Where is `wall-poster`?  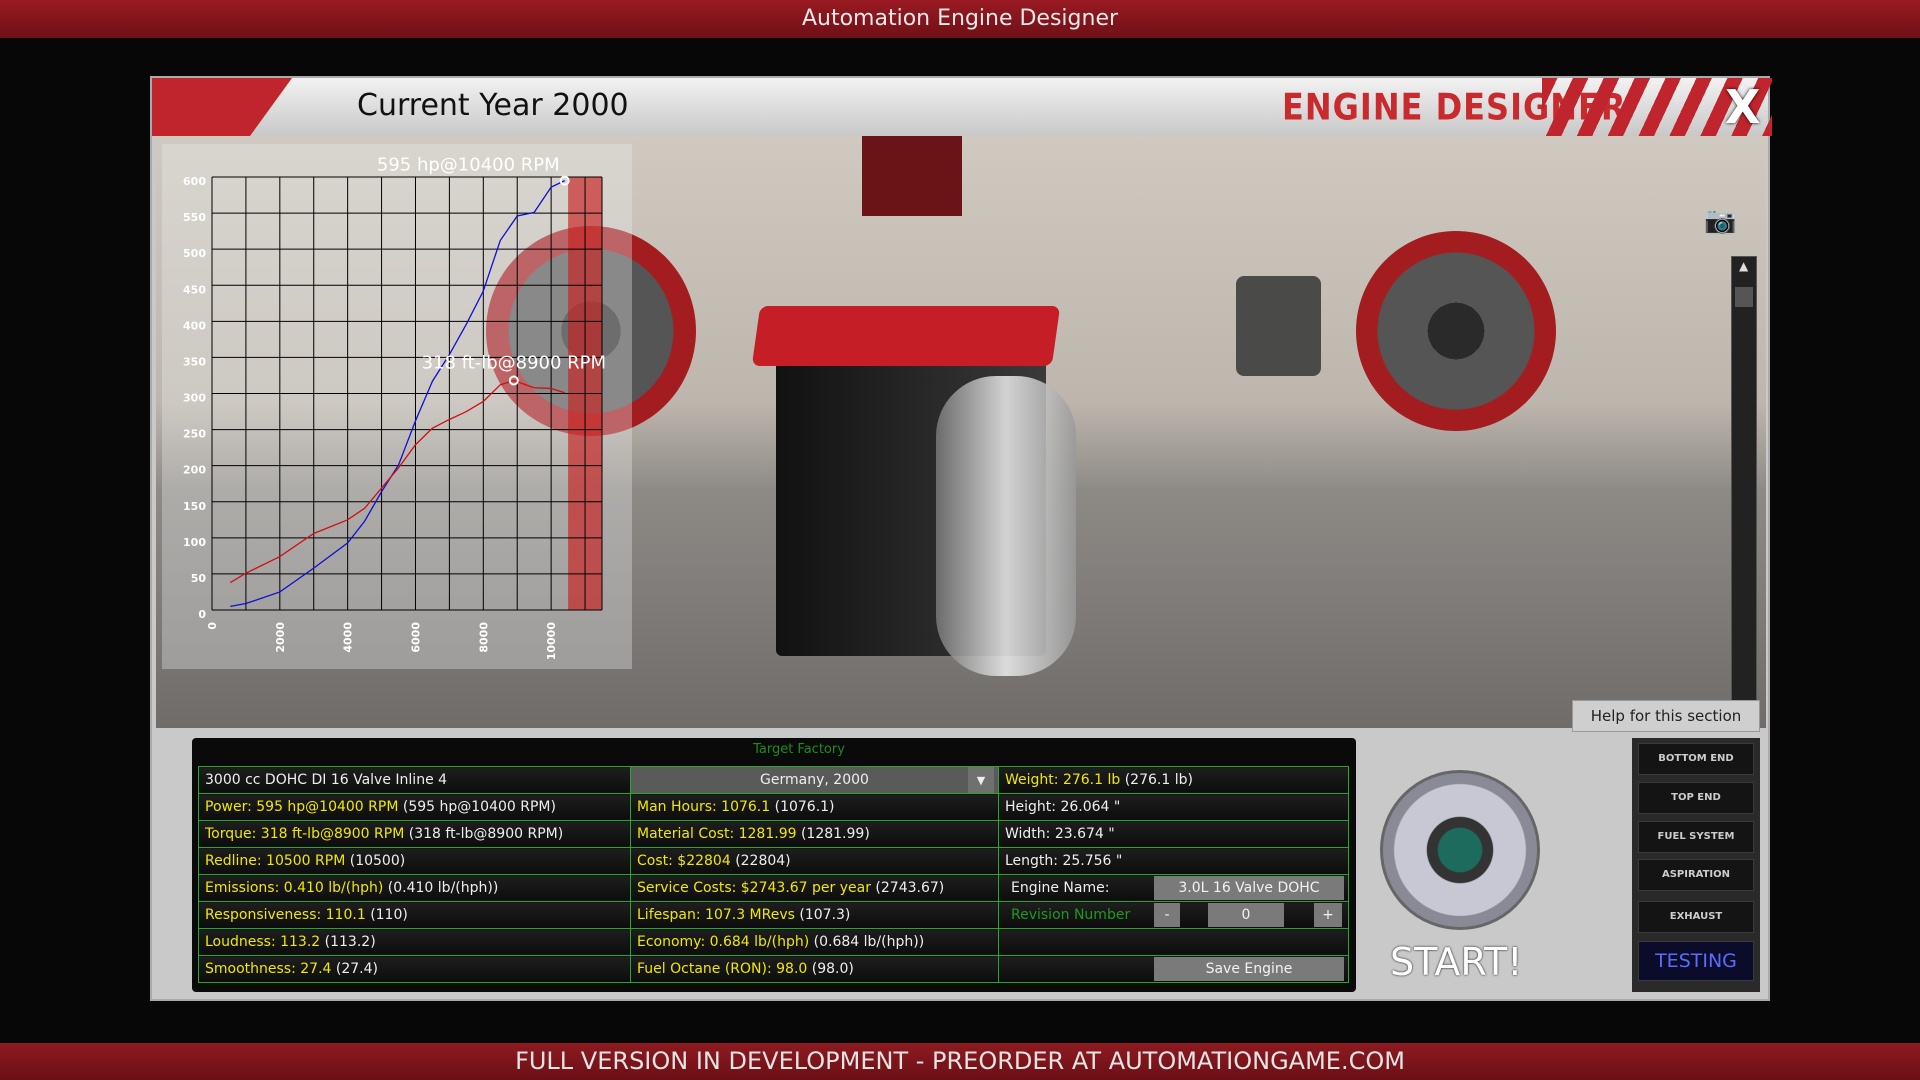 wall-poster is located at coordinates (912, 176).